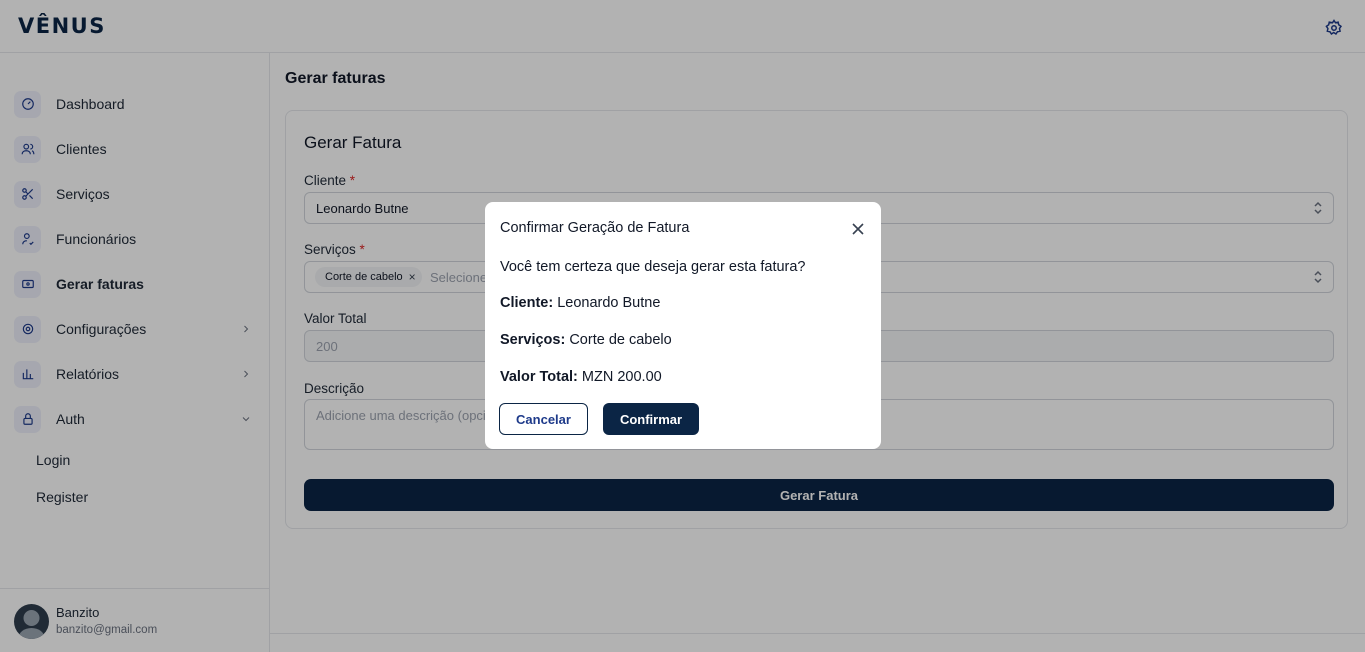 This screenshot has height=652, width=1365. Describe the element at coordinates (595, 228) in the screenshot. I see `modal-title: Confirmar Geração de Fatura` at that location.